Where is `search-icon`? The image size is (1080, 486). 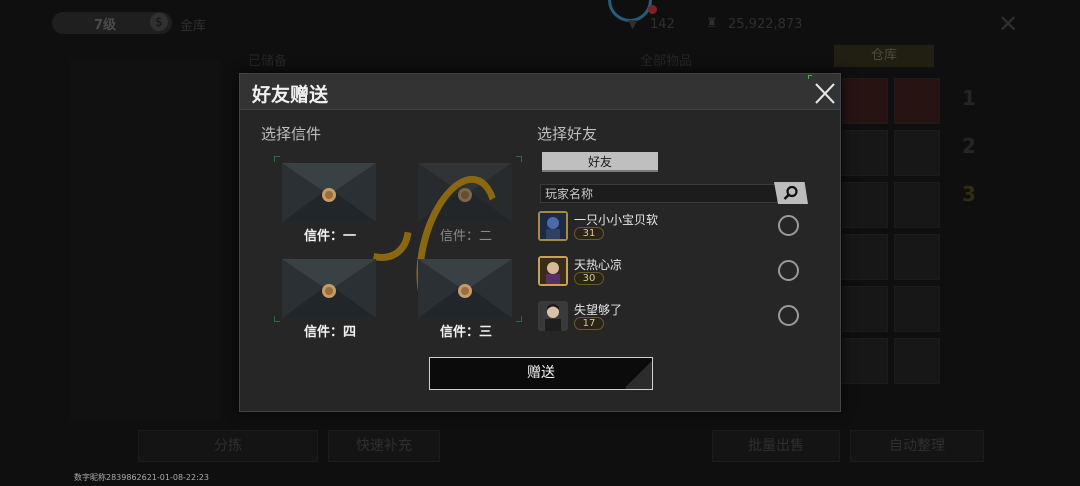
search-icon is located at coordinates (790, 192).